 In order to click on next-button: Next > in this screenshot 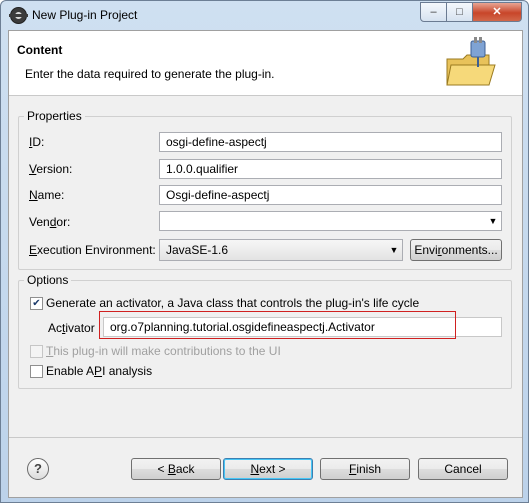, I will do `click(268, 469)`.